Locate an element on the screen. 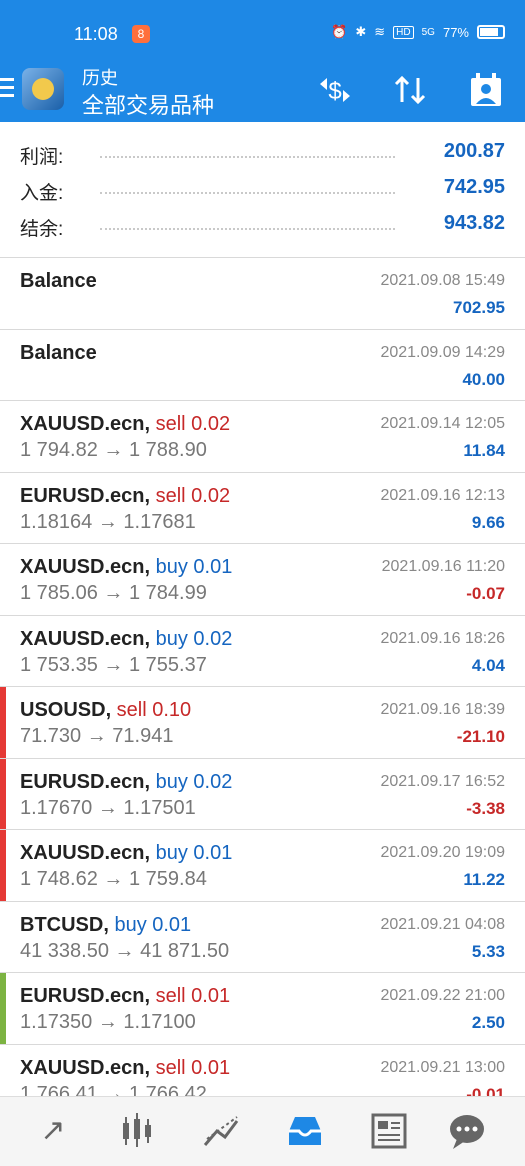 This screenshot has width=525, height=1166. row-date: 2021.09.09 14:29 is located at coordinates (442, 352).